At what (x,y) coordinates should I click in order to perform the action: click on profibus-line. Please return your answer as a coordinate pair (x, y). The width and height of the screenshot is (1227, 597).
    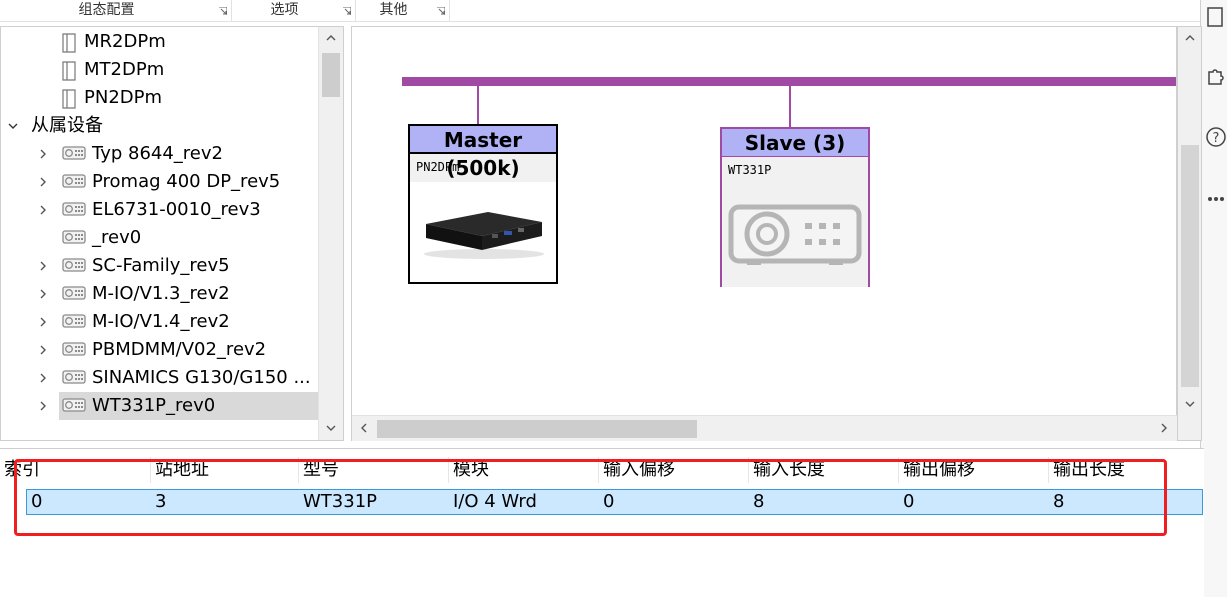
    Looking at the image, I should click on (789, 81).